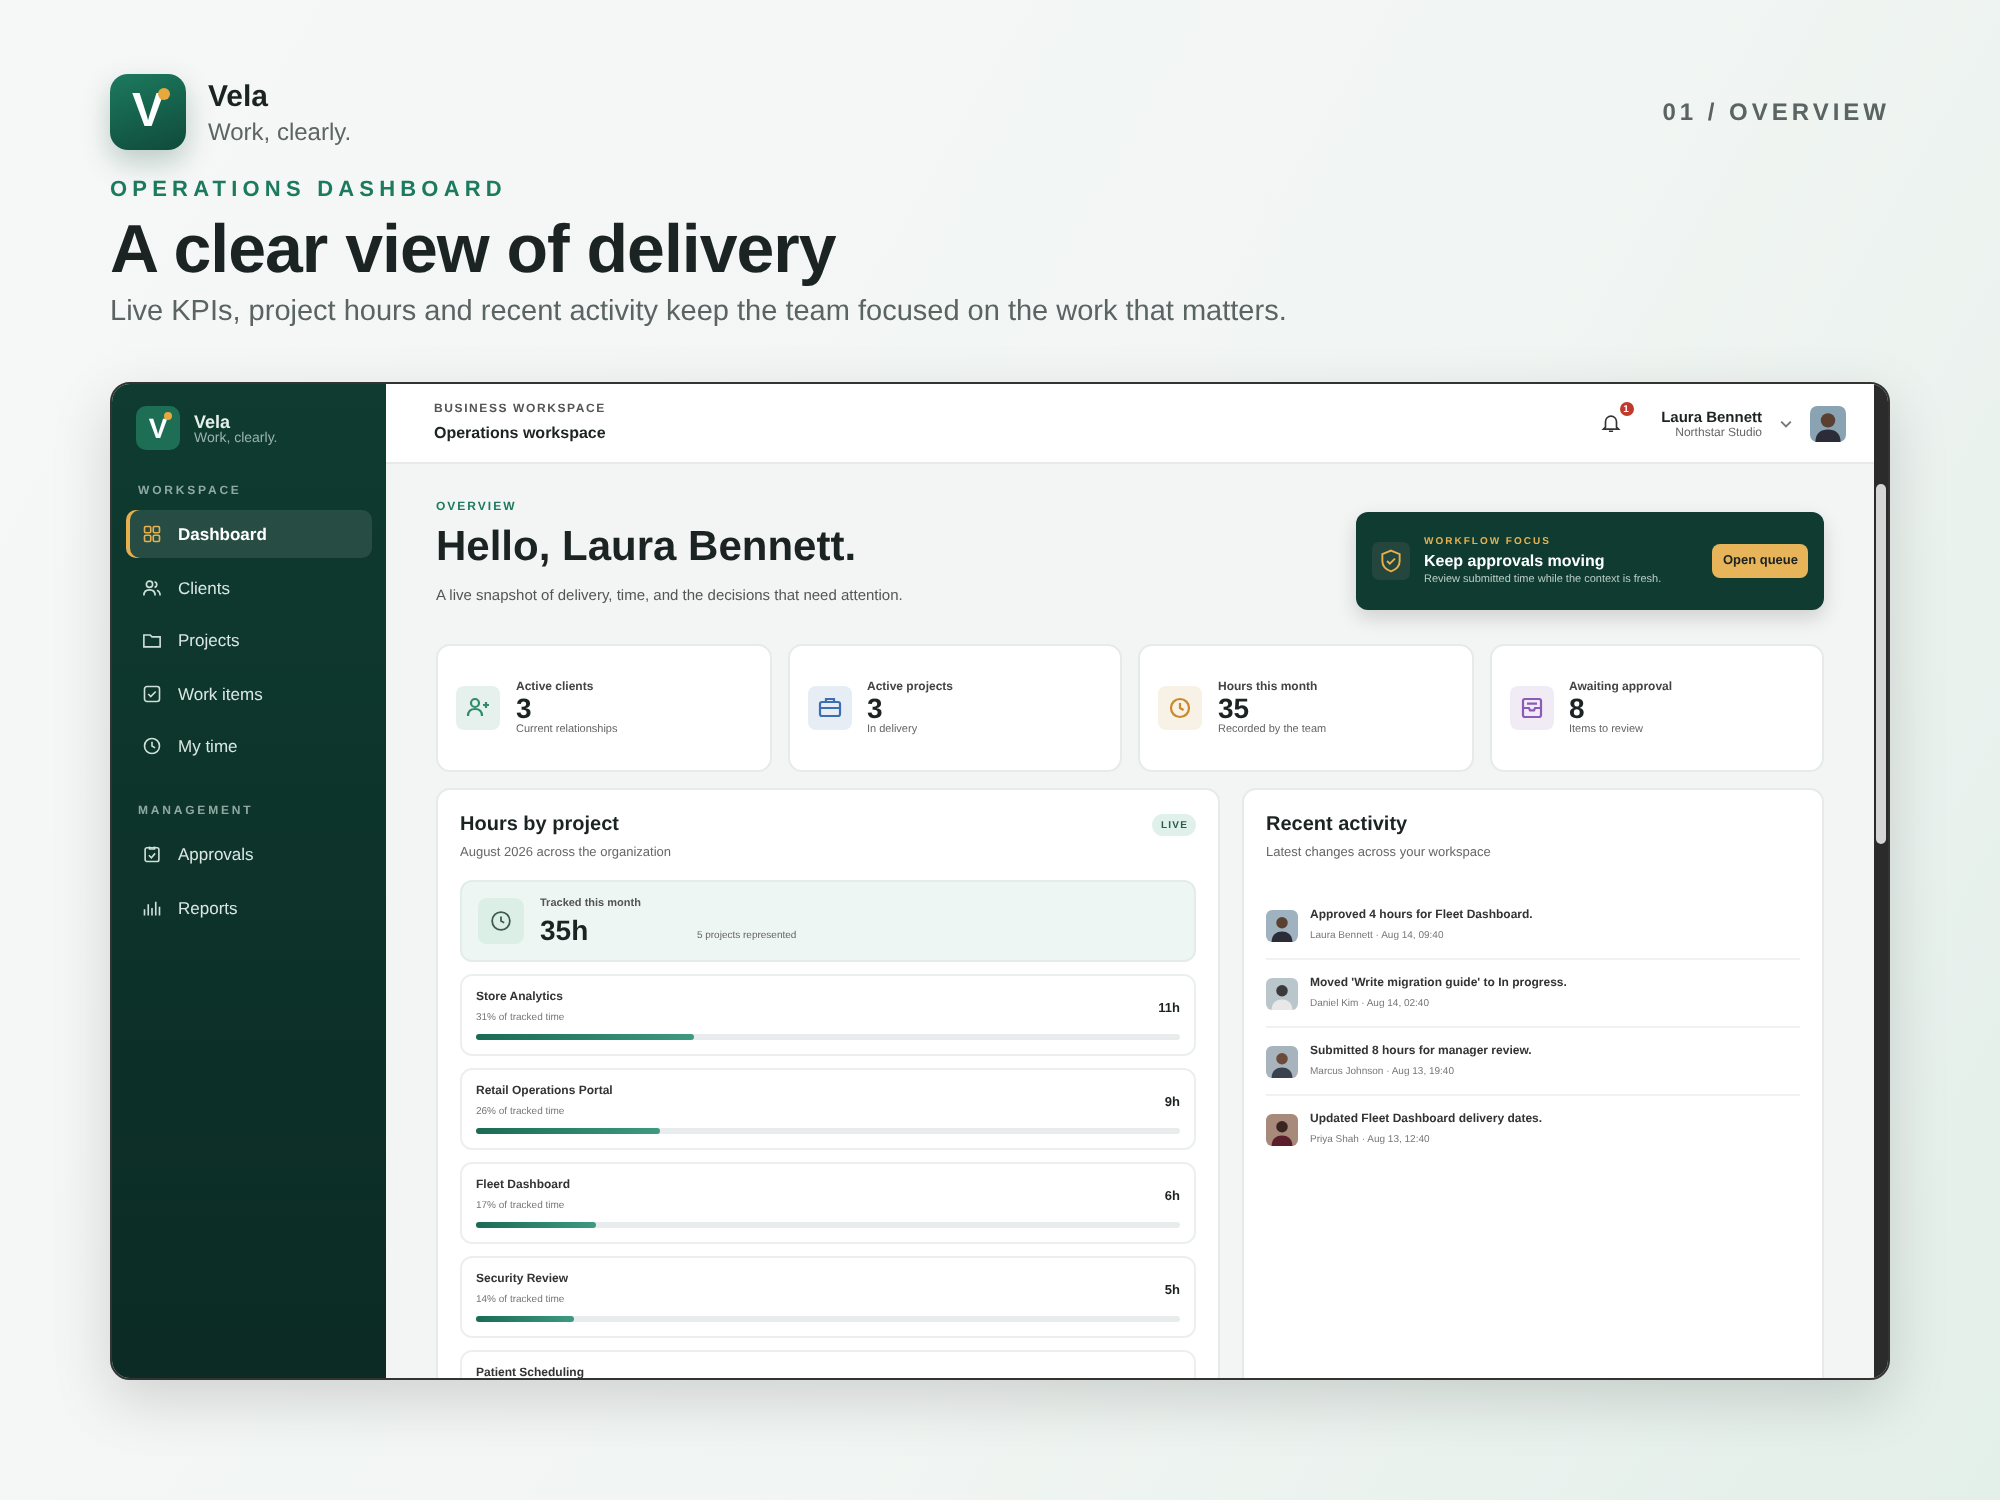  Describe the element at coordinates (1531, 708) in the screenshot. I see `inbox-icon` at that location.